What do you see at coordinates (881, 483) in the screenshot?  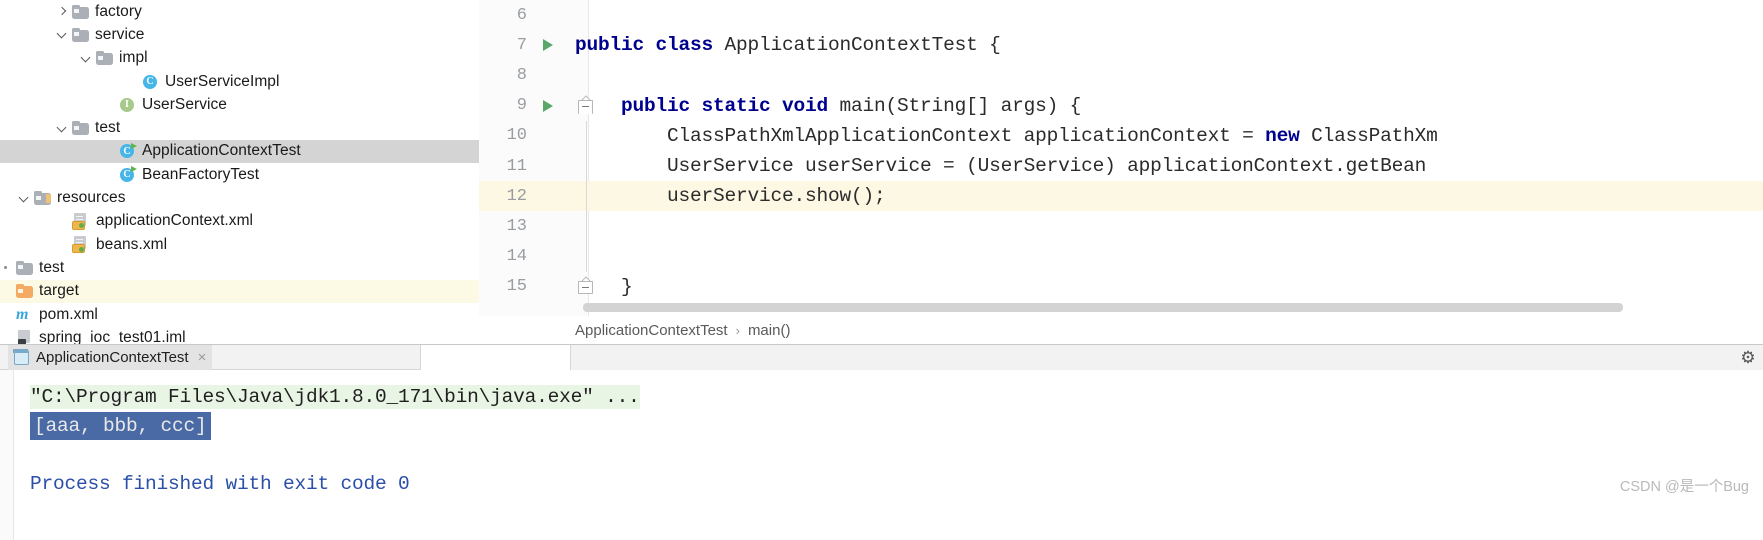 I see `console-line-result: Process finished with exit code 0` at bounding box center [881, 483].